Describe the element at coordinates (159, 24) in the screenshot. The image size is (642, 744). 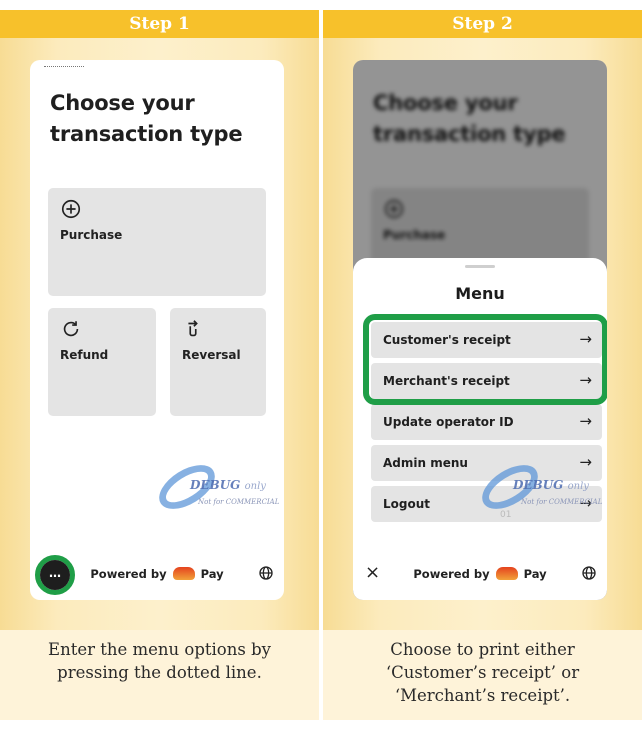
I see `step-1-header: Step 1` at that location.